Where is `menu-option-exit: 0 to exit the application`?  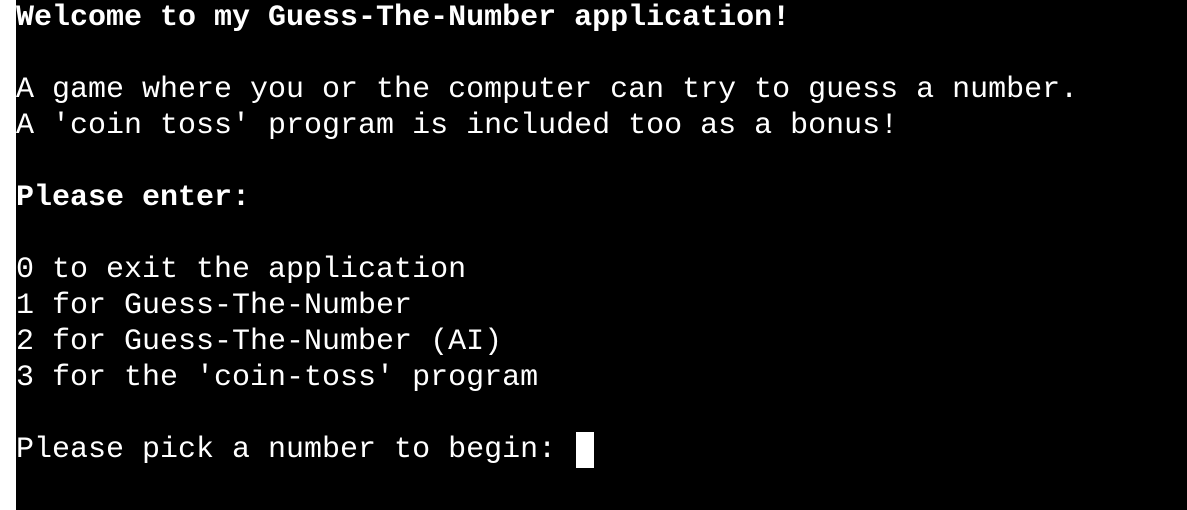 menu-option-exit: 0 to exit the application is located at coordinates (241, 270).